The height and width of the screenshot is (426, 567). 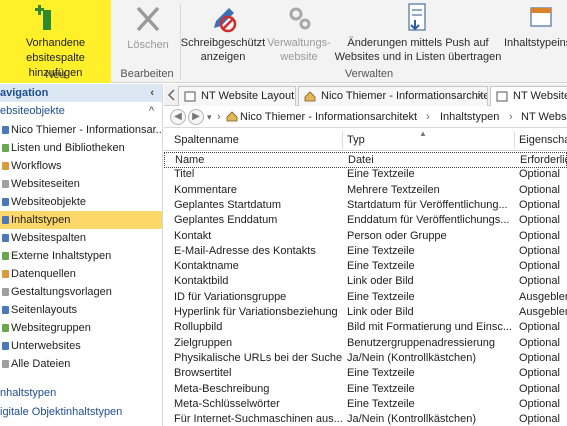 I want to click on section-content-types: nhaltstypen, so click(x=81, y=393).